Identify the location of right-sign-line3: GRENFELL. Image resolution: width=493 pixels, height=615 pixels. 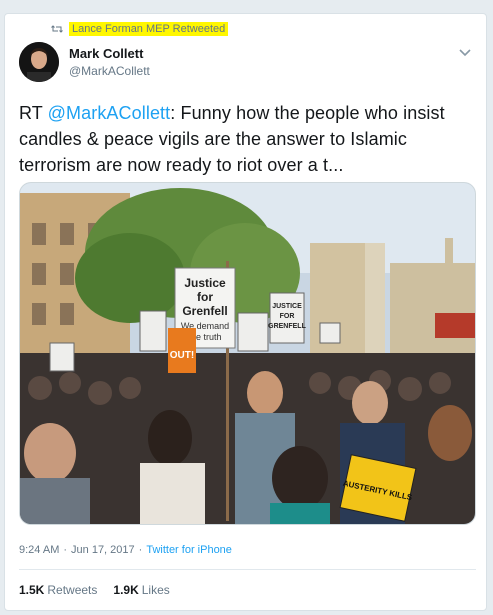
(287, 326).